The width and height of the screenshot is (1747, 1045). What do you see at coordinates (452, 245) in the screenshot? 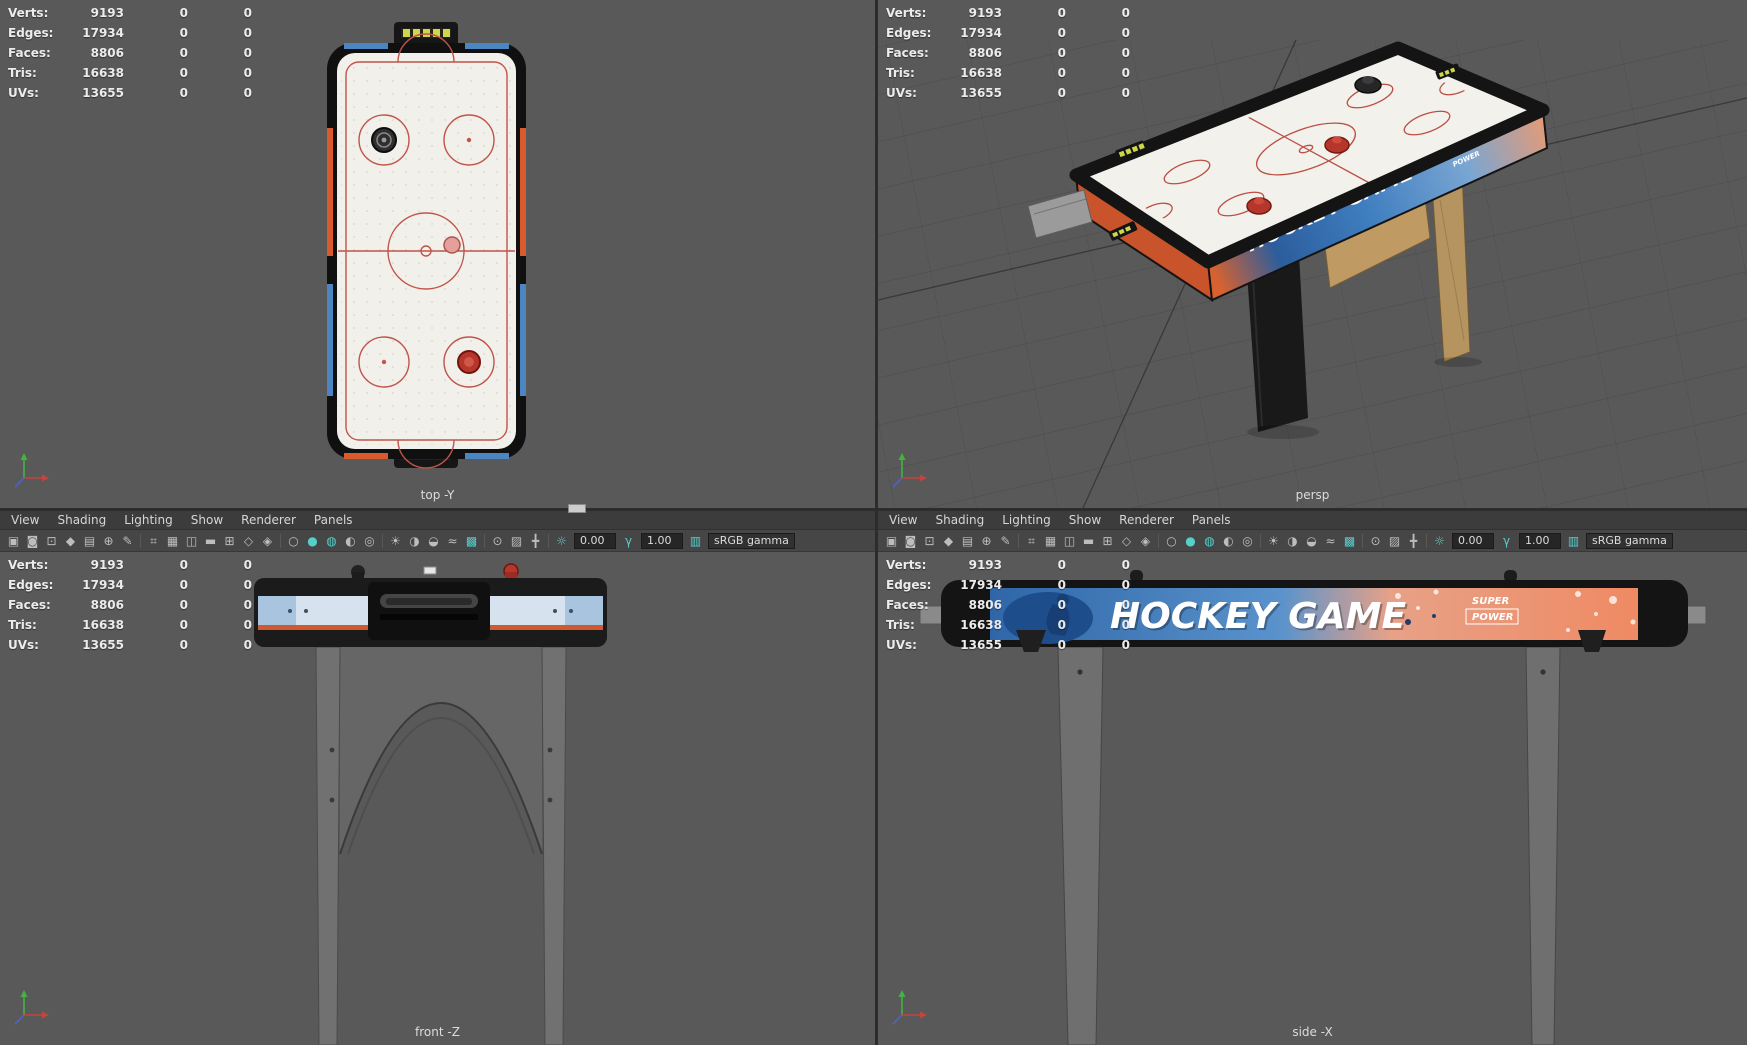
I see `puck` at bounding box center [452, 245].